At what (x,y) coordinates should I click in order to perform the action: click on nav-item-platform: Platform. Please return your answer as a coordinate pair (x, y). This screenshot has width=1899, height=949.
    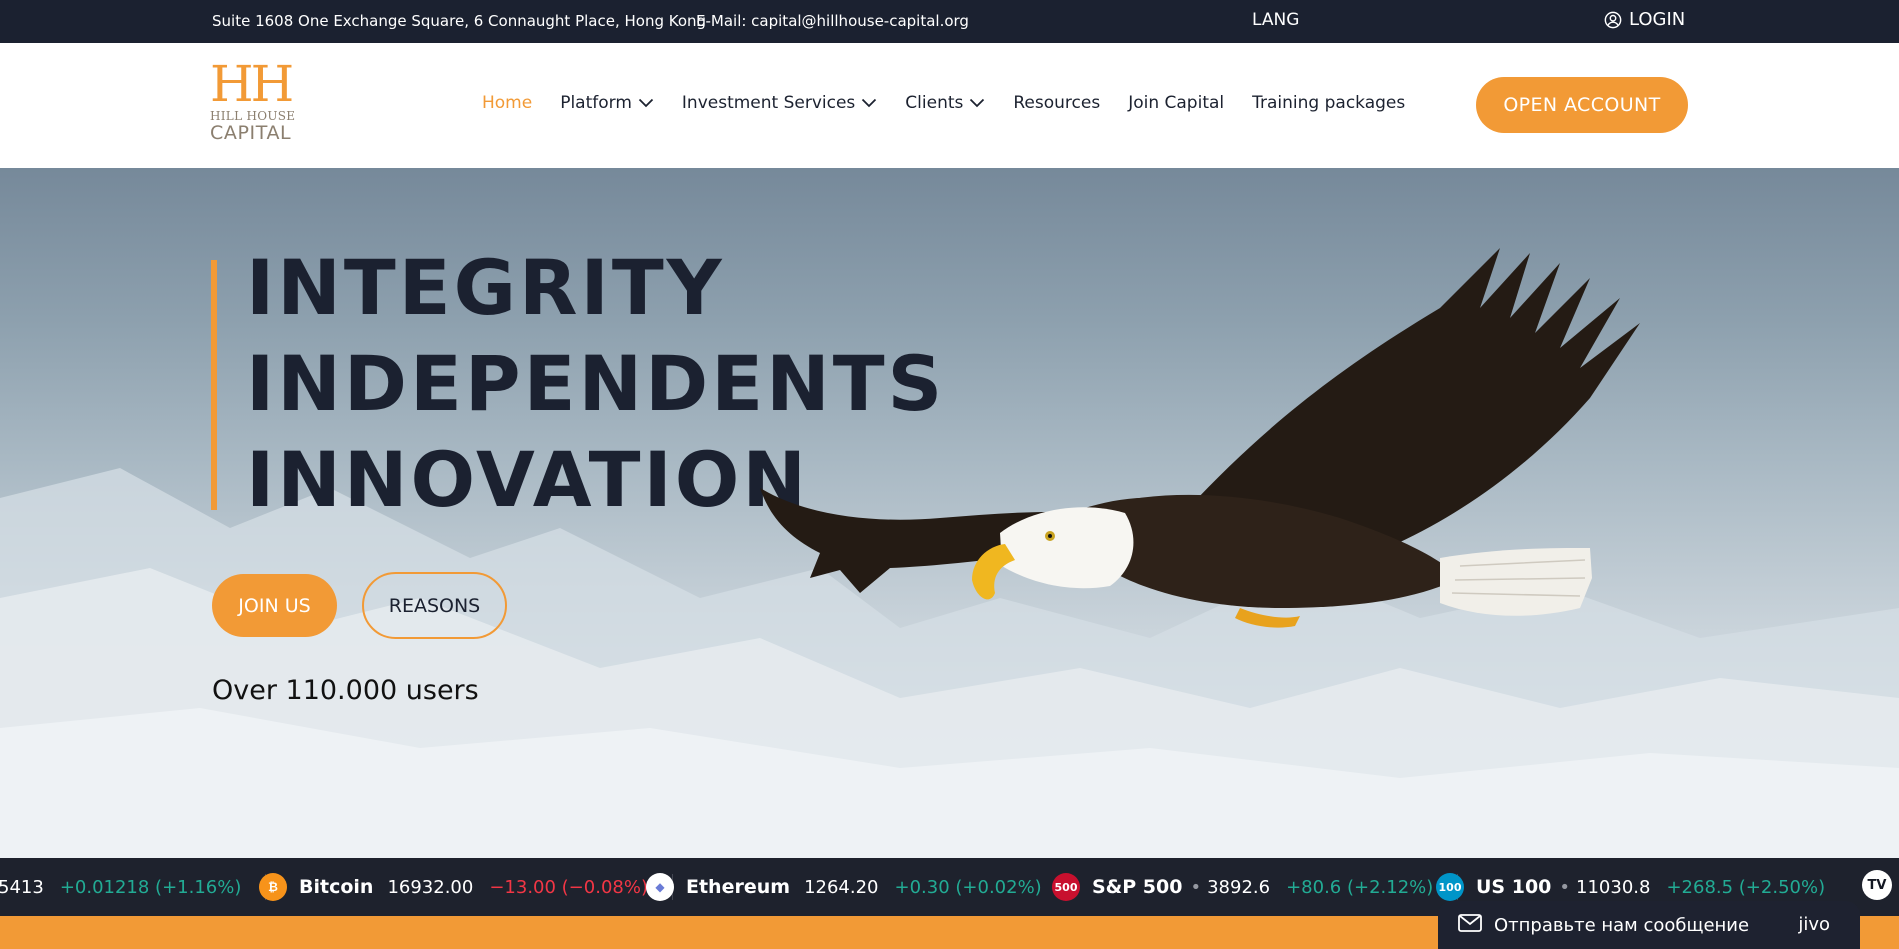
    Looking at the image, I should click on (607, 103).